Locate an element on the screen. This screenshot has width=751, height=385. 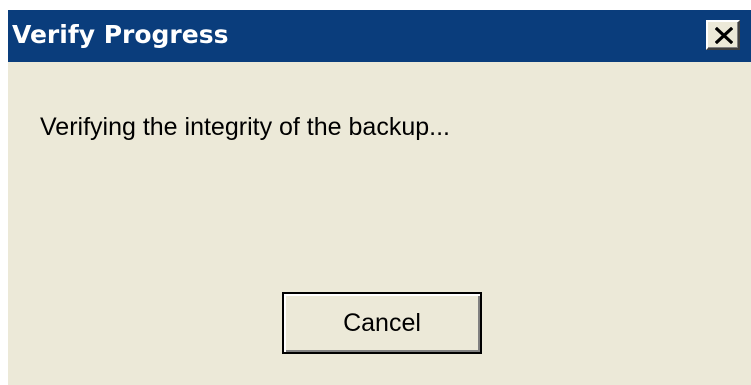
close-icon is located at coordinates (724, 35).